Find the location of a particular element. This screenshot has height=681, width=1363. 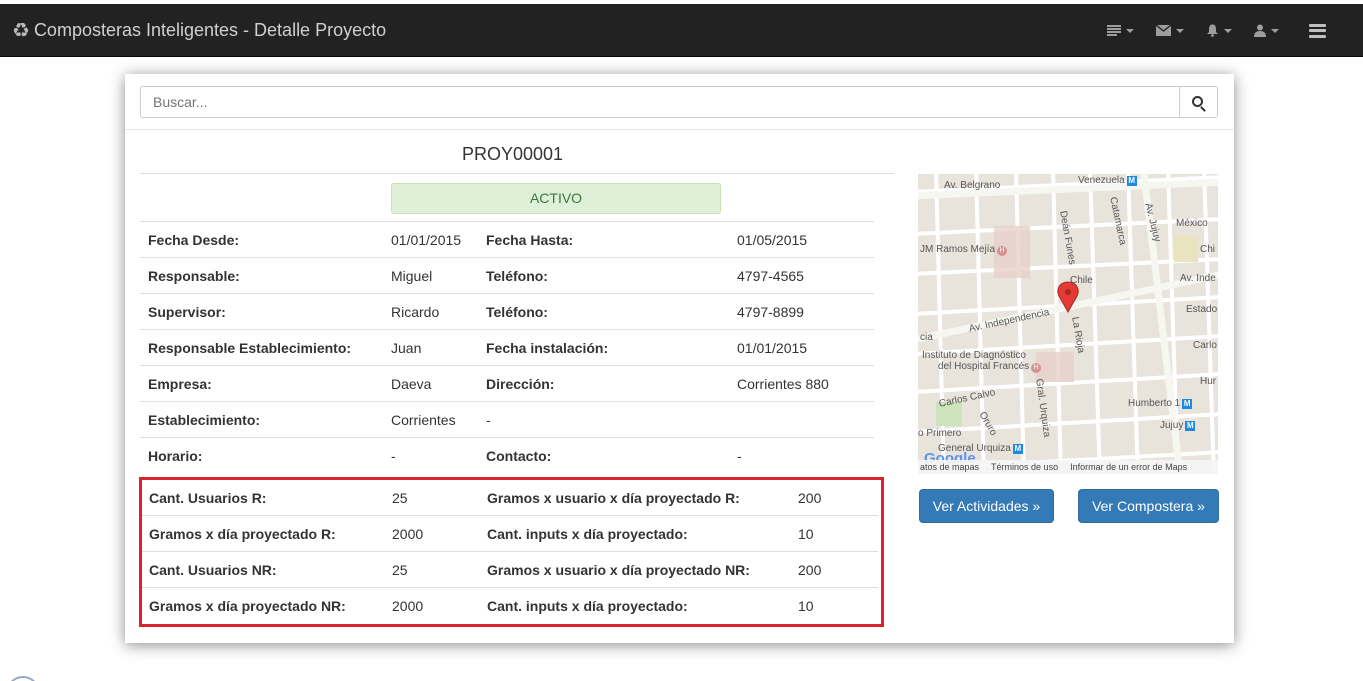

view-activities-button: Ver Actividades » is located at coordinates (986, 506).